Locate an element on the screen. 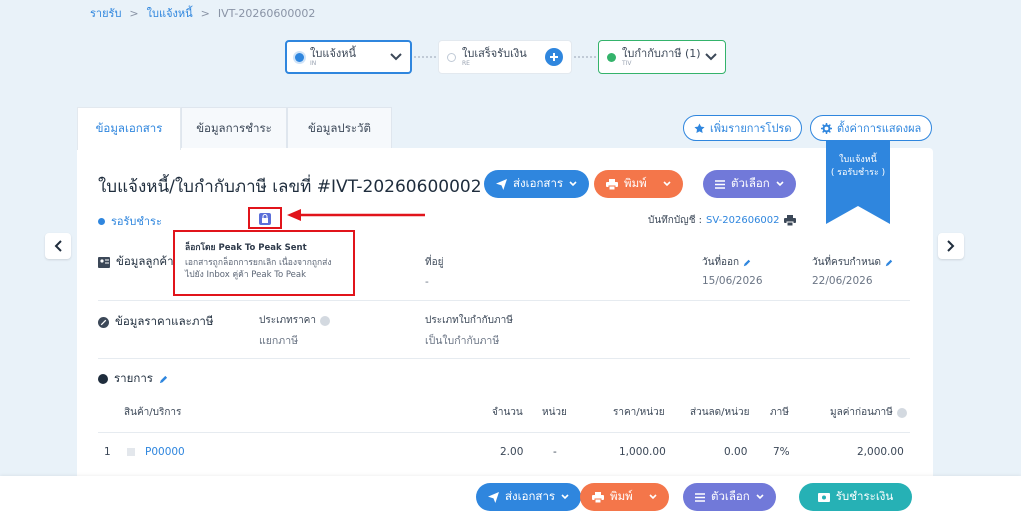 The height and width of the screenshot is (515, 1021). customer-section-heading: ข้อมูลลูกค้า is located at coordinates (136, 262).